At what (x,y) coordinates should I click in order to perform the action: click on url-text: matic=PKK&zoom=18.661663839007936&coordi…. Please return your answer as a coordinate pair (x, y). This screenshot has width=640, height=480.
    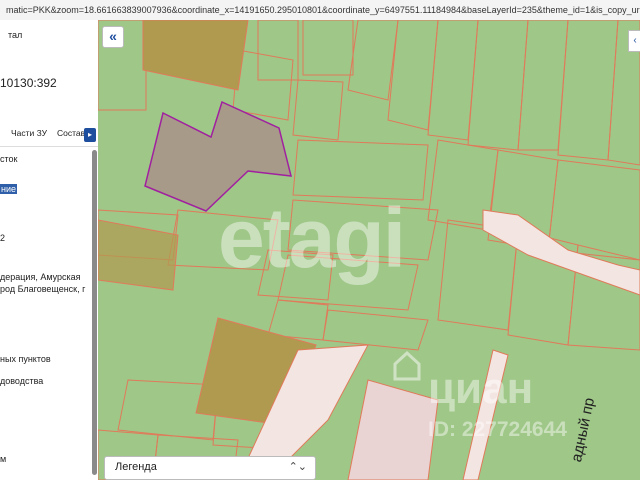
    Looking at the image, I should click on (323, 10).